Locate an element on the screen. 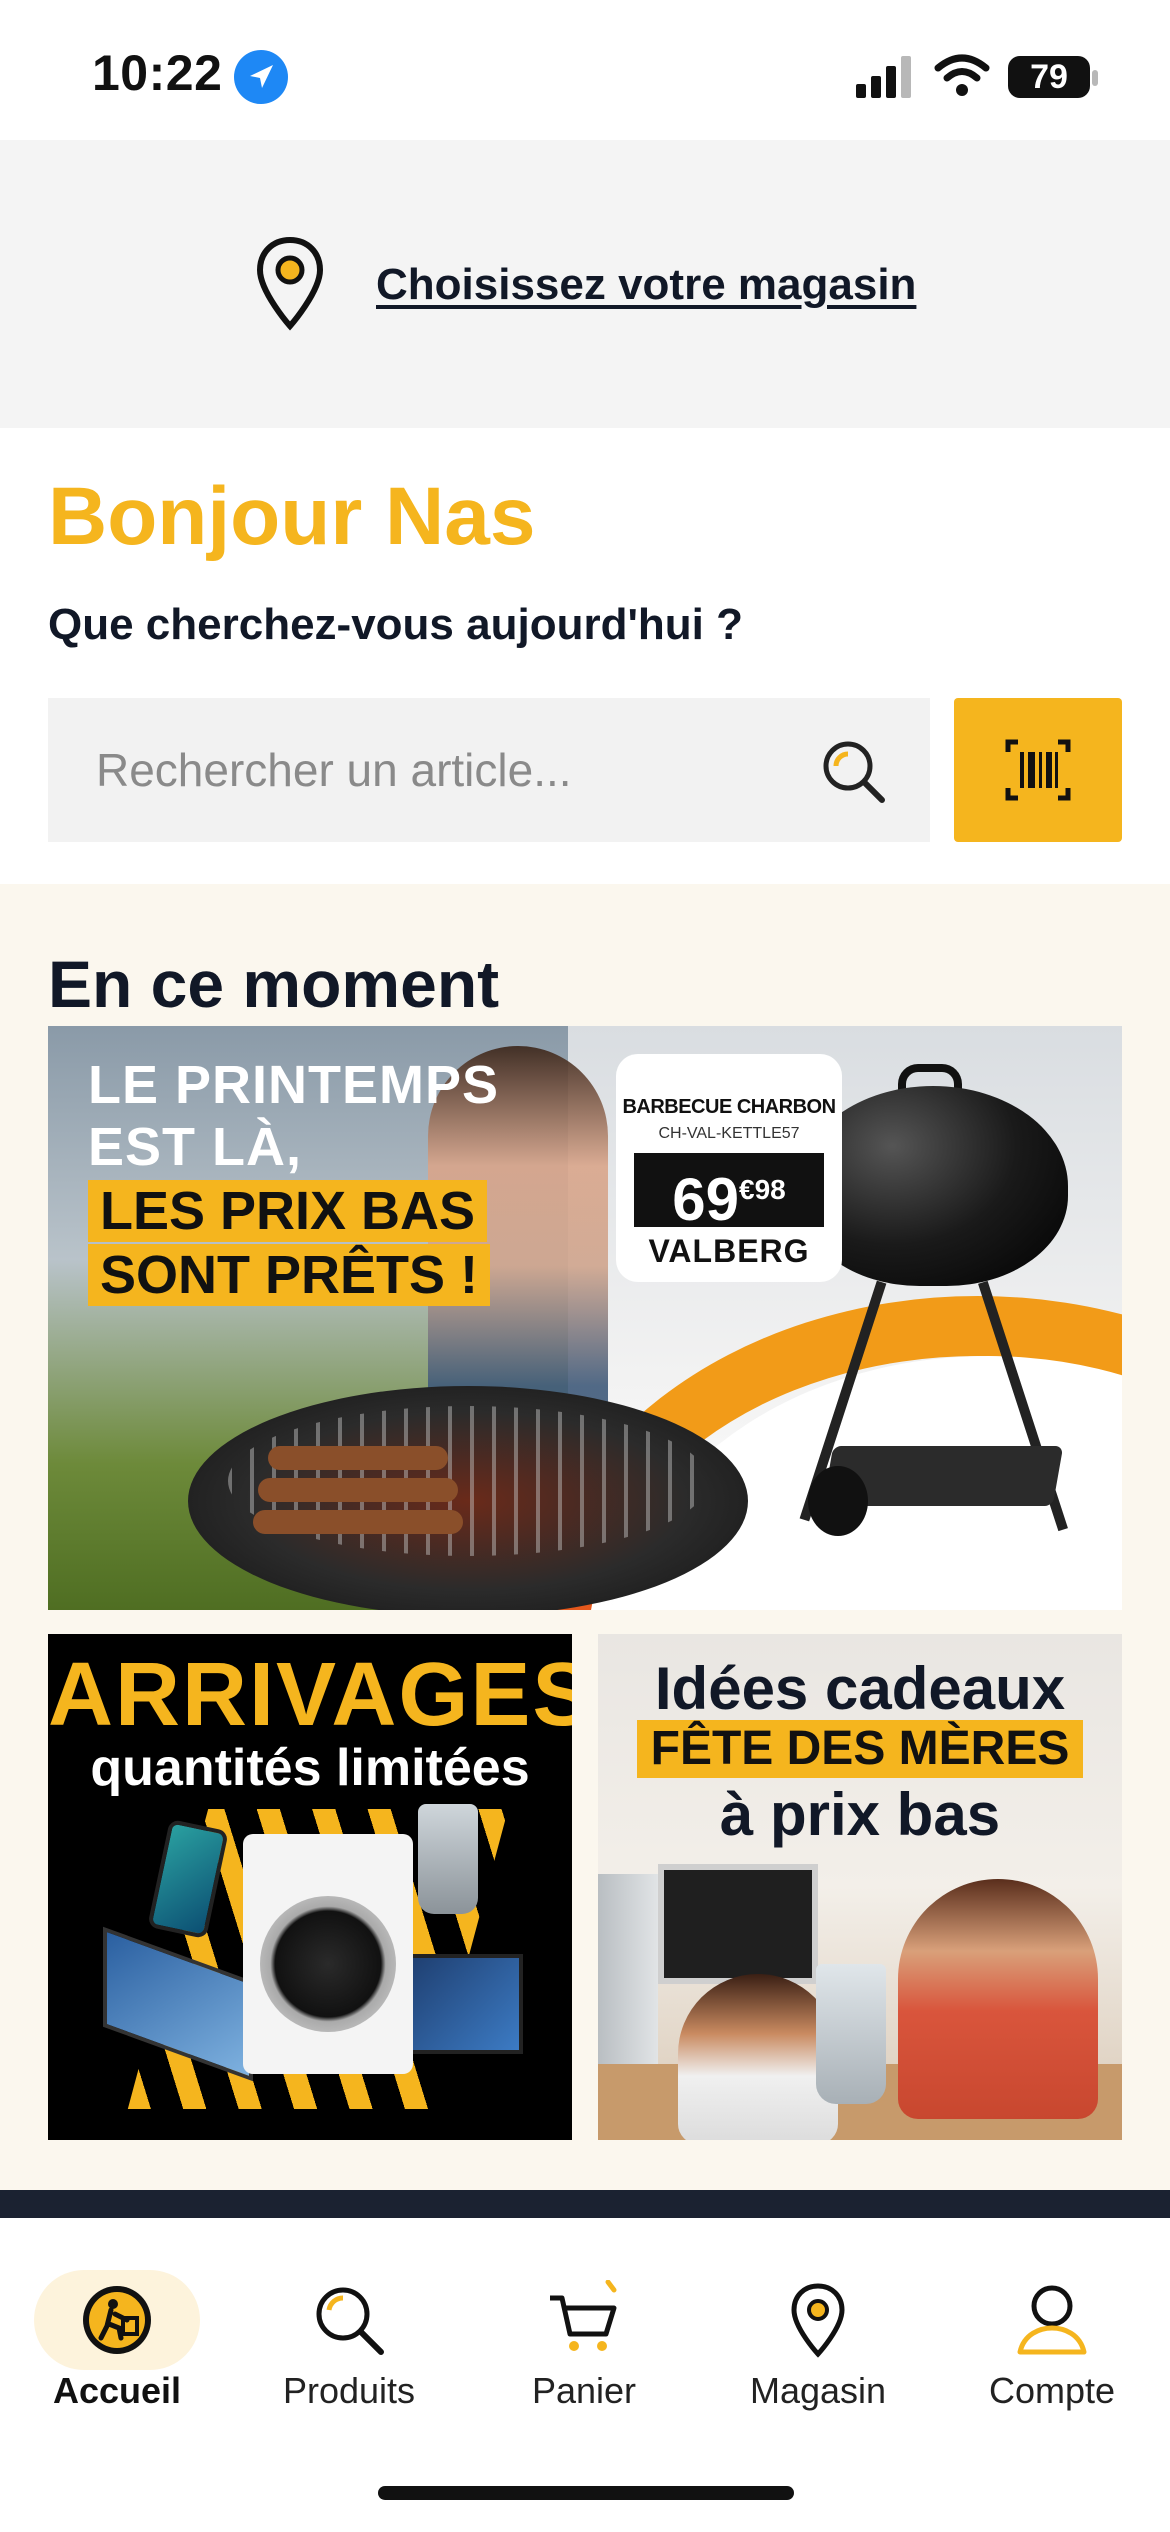 This screenshot has height=2532, width=1170. signal-icon is located at coordinates (883, 77).